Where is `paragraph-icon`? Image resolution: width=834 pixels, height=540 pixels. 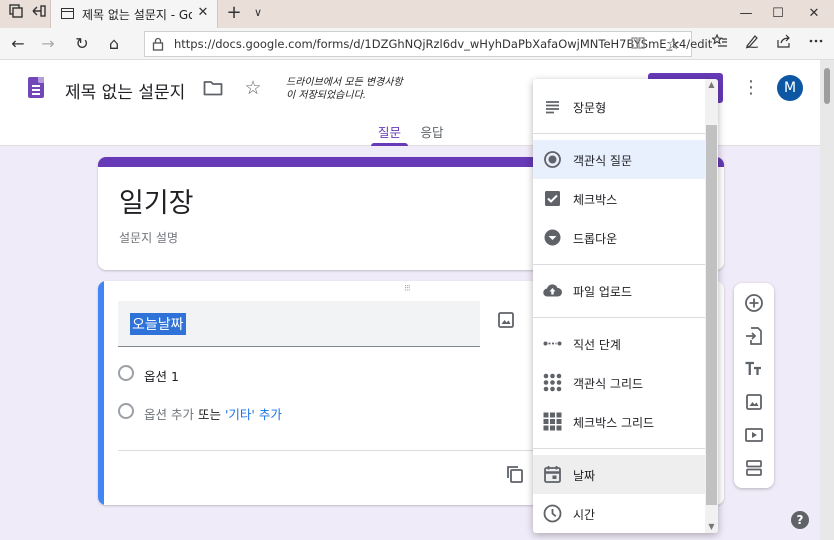
paragraph-icon is located at coordinates (552, 107).